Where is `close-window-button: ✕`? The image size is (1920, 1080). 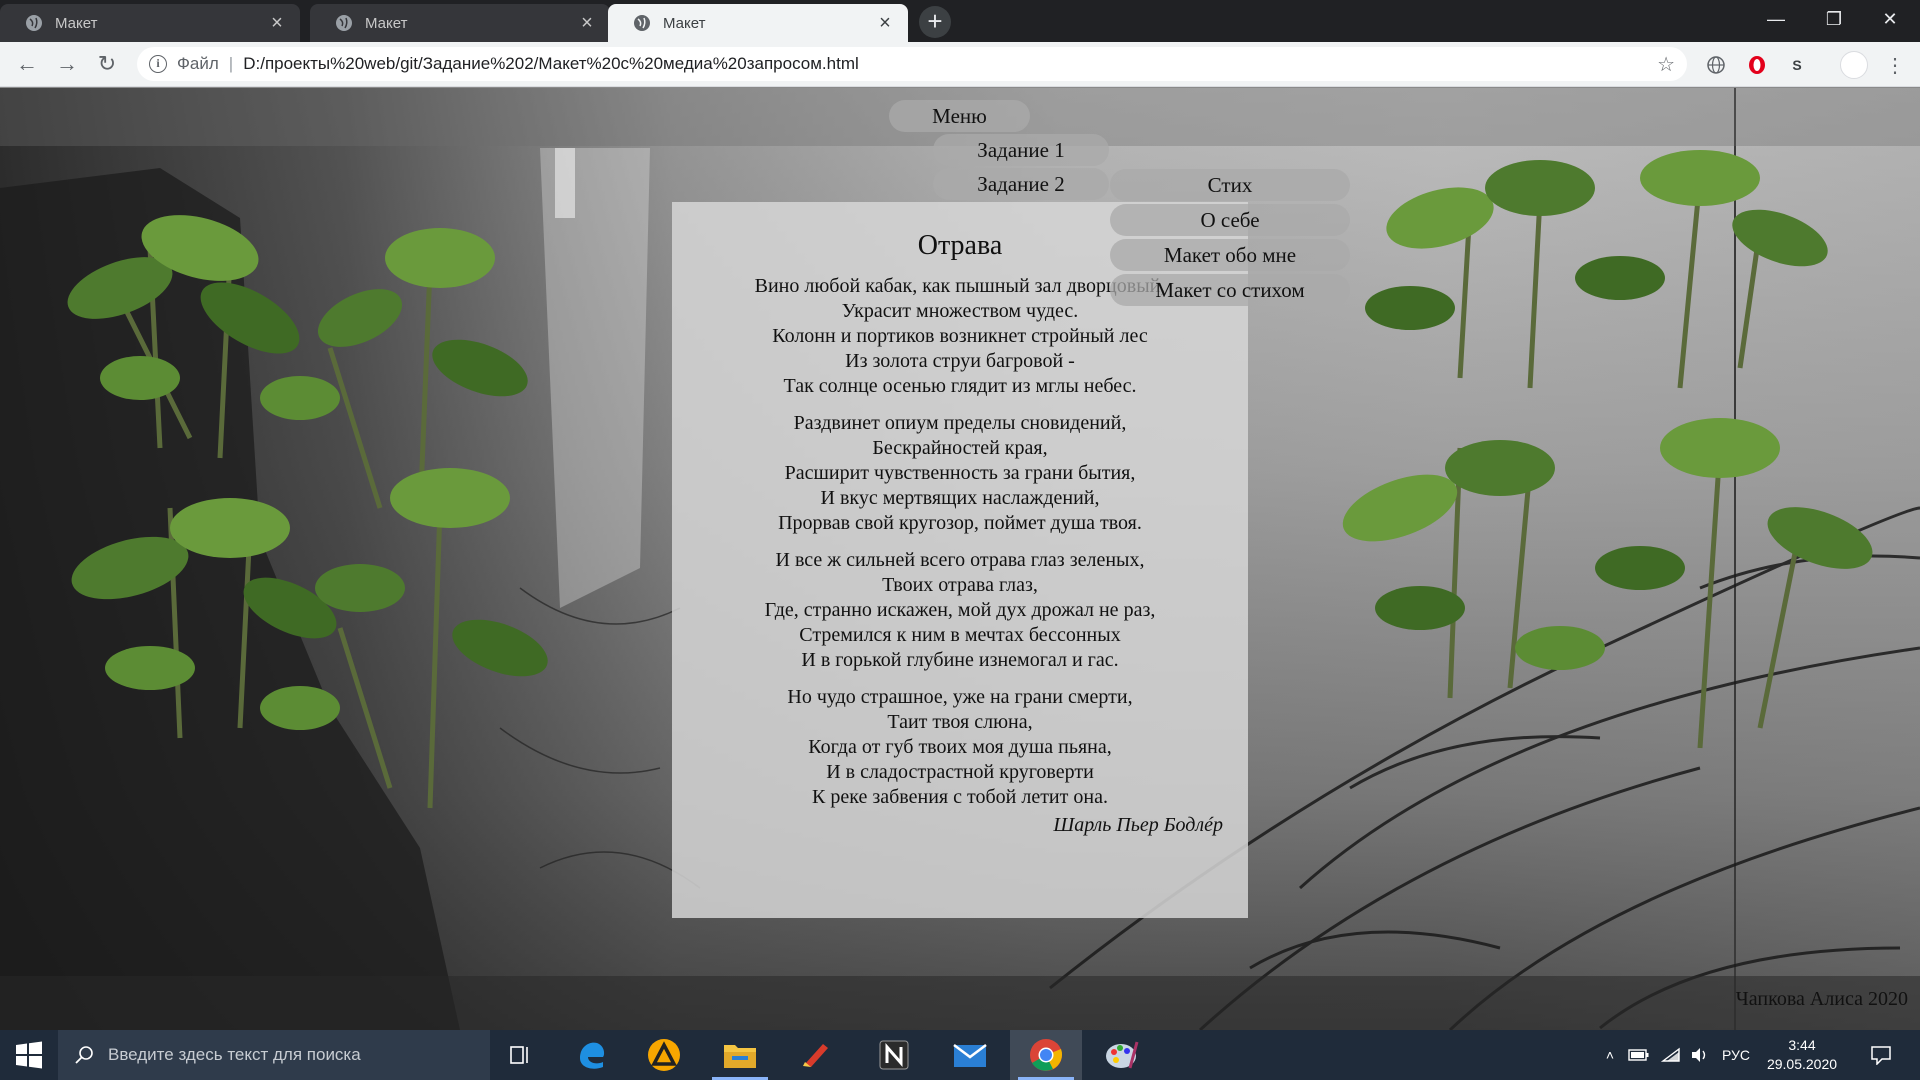 close-window-button: ✕ is located at coordinates (1890, 19).